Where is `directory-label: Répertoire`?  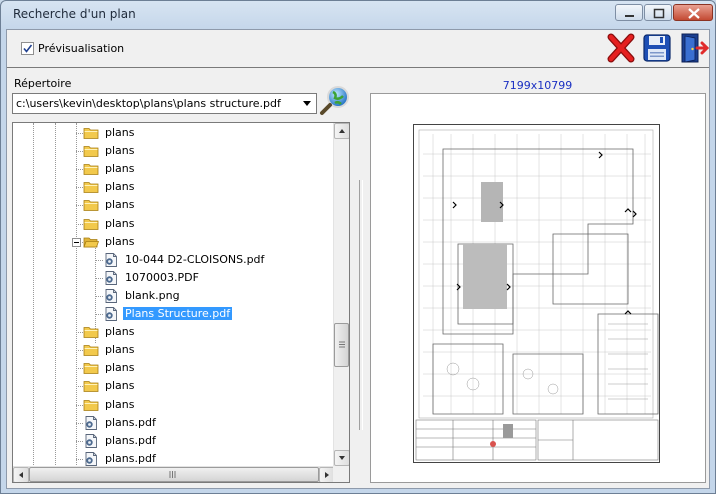 directory-label: Répertoire is located at coordinates (43, 83).